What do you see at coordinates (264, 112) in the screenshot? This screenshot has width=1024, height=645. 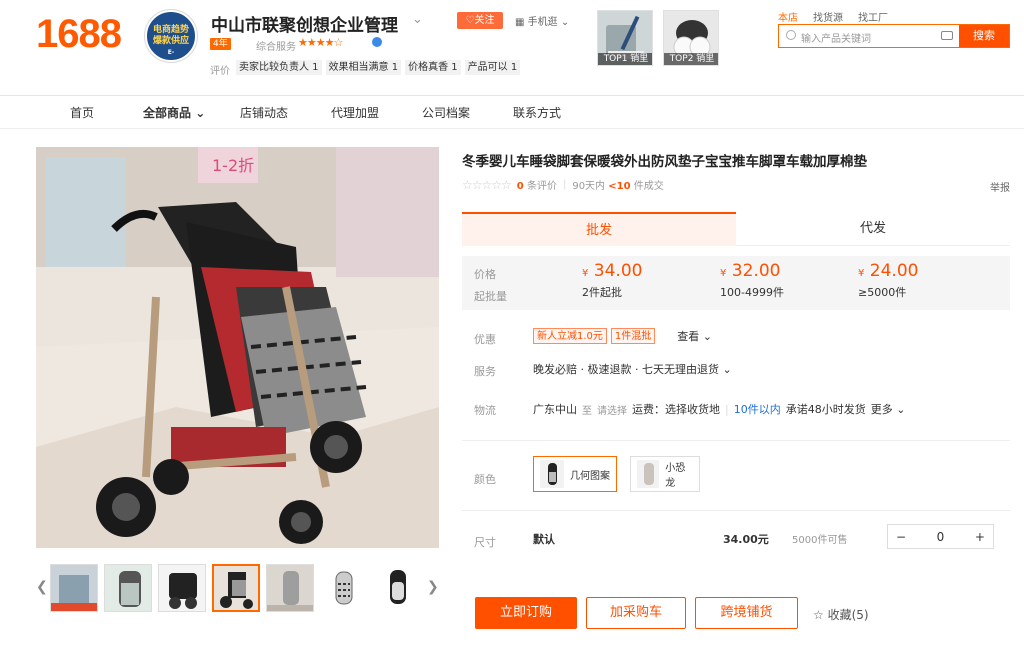 I see `nav-shop-news: 店铺动态` at bounding box center [264, 112].